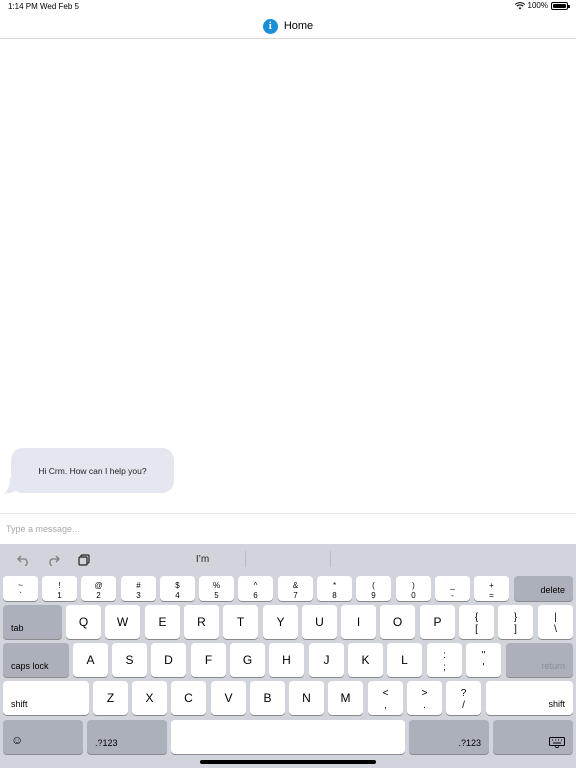 This screenshot has width=576, height=768. Describe the element at coordinates (270, 26) in the screenshot. I see `info-icon: i` at that location.